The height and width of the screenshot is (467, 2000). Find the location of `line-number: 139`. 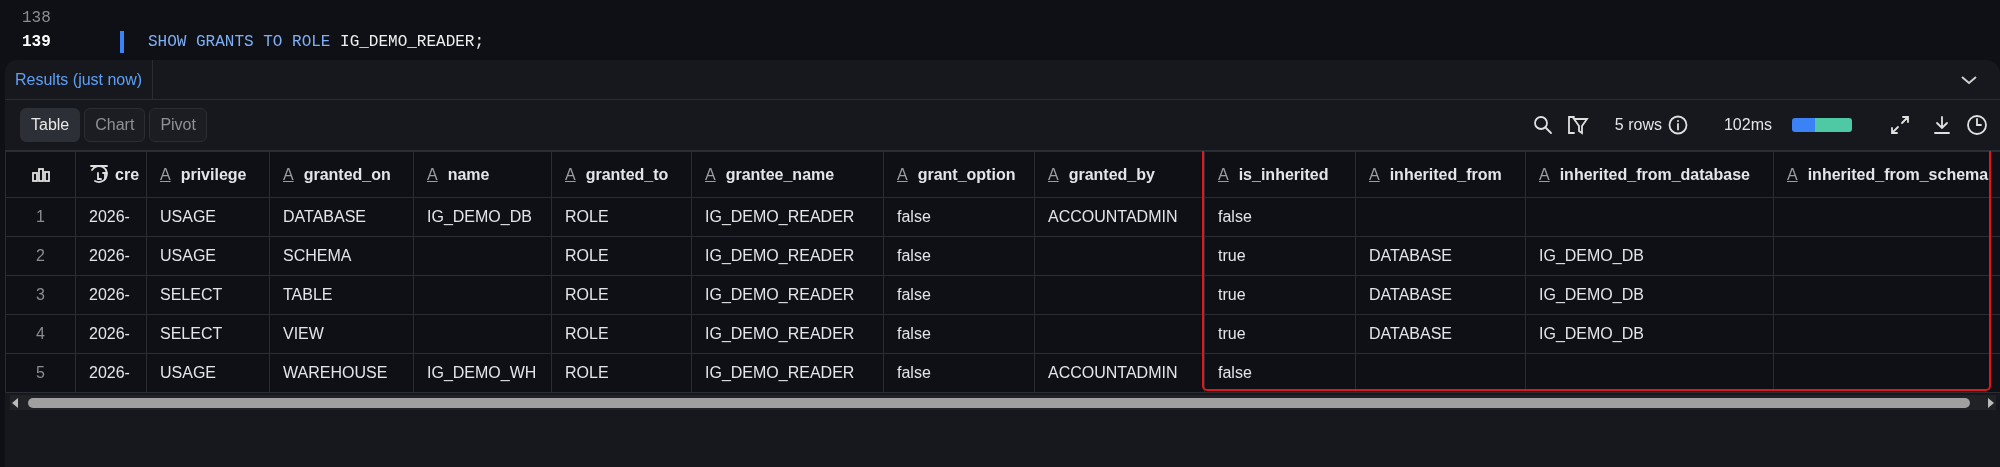

line-number: 139 is located at coordinates (36, 42).